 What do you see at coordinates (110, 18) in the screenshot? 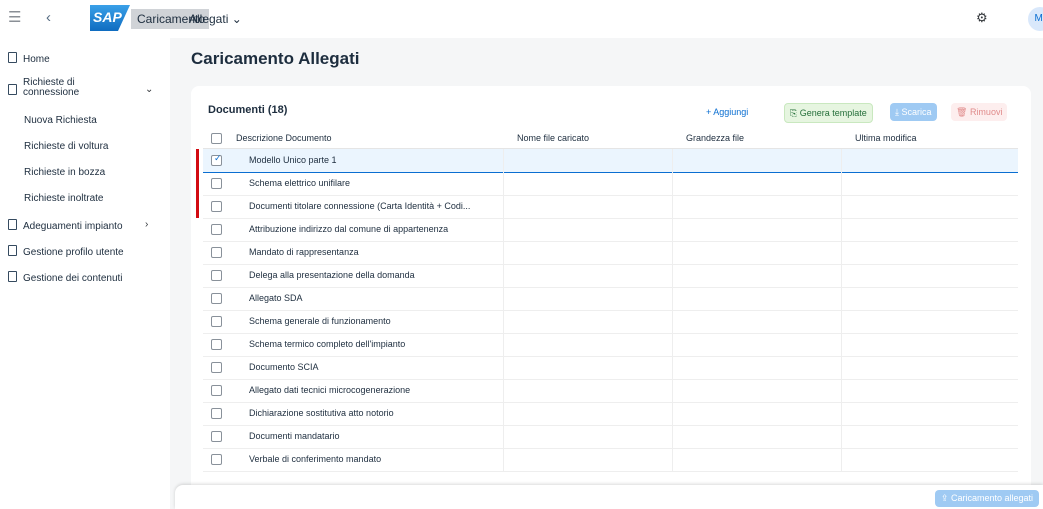
I see `sap-logo: SAP` at bounding box center [110, 18].